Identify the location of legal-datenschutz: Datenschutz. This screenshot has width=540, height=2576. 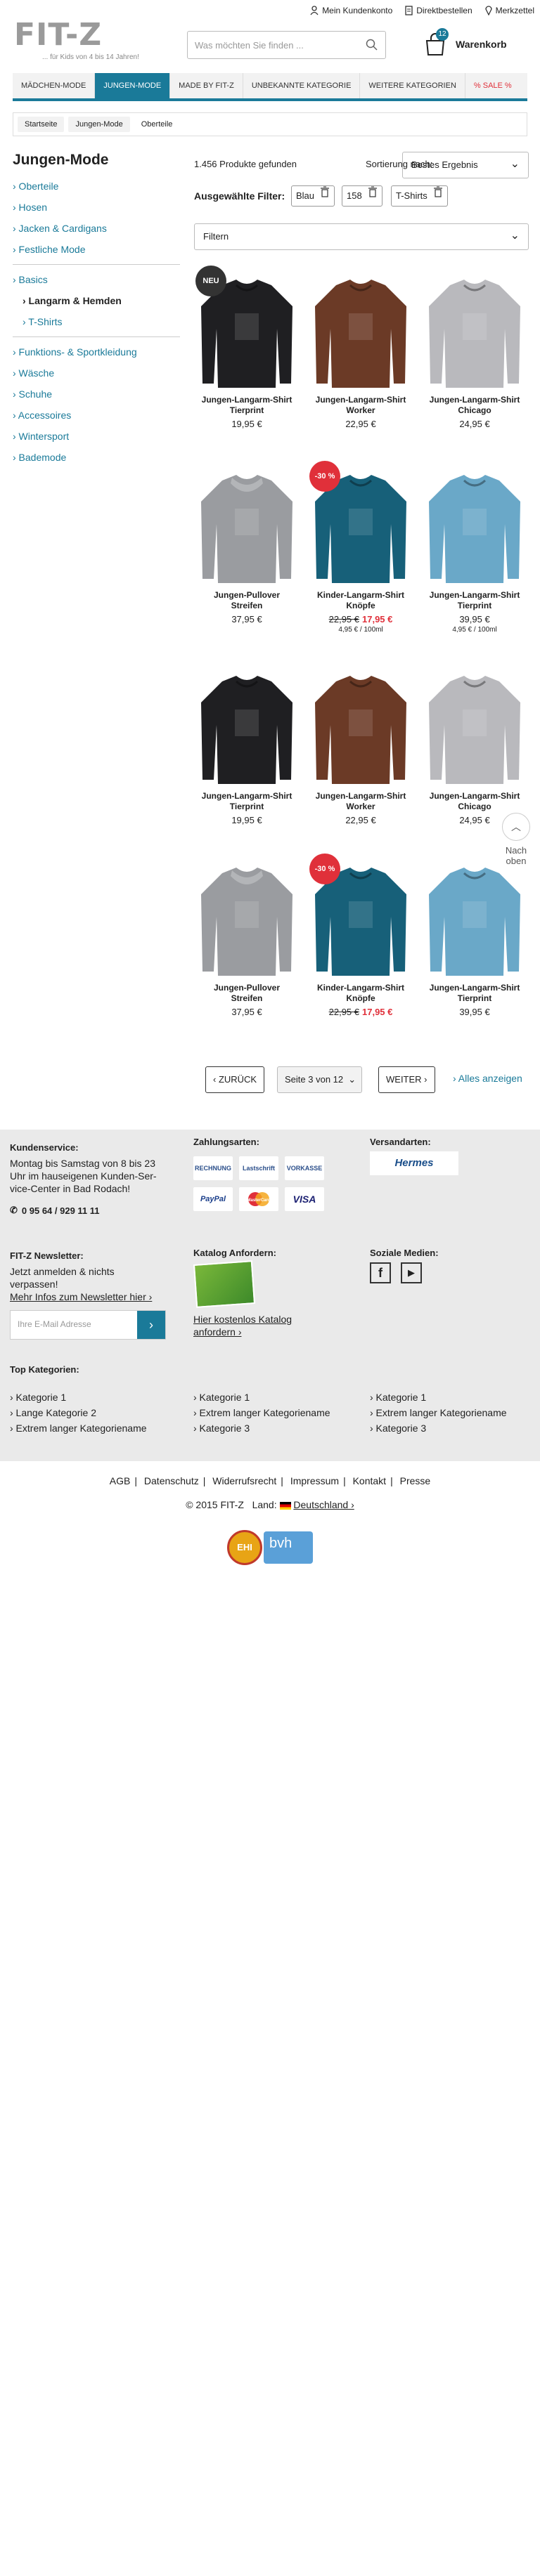
(171, 1480).